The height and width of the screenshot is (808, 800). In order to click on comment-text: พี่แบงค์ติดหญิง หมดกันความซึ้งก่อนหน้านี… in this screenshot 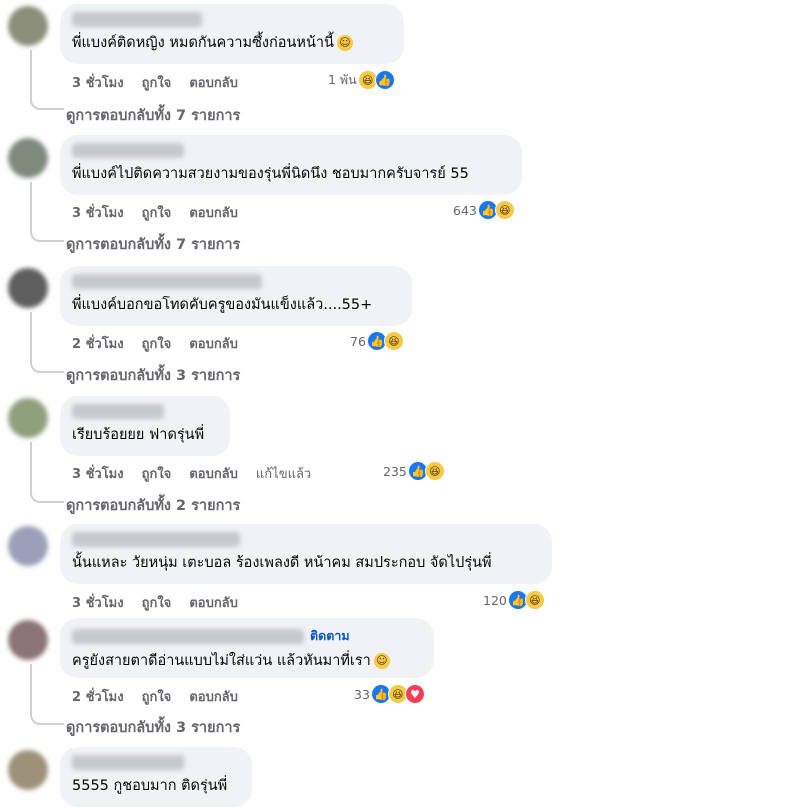, I will do `click(203, 43)`.